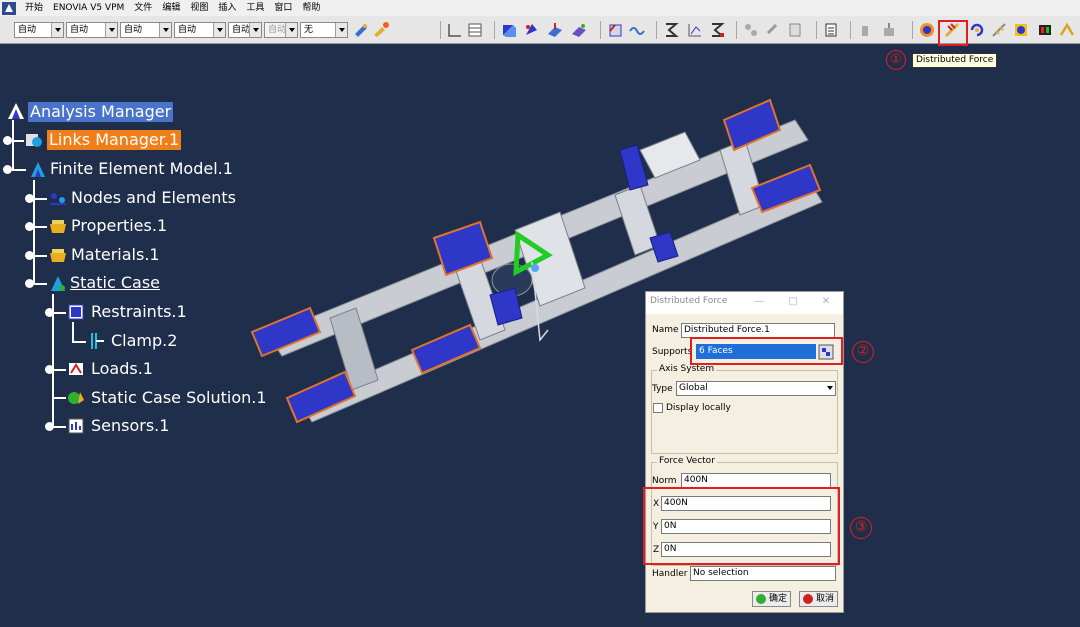 The image size is (1080, 627). I want to click on norm-label: Norm, so click(664, 481).